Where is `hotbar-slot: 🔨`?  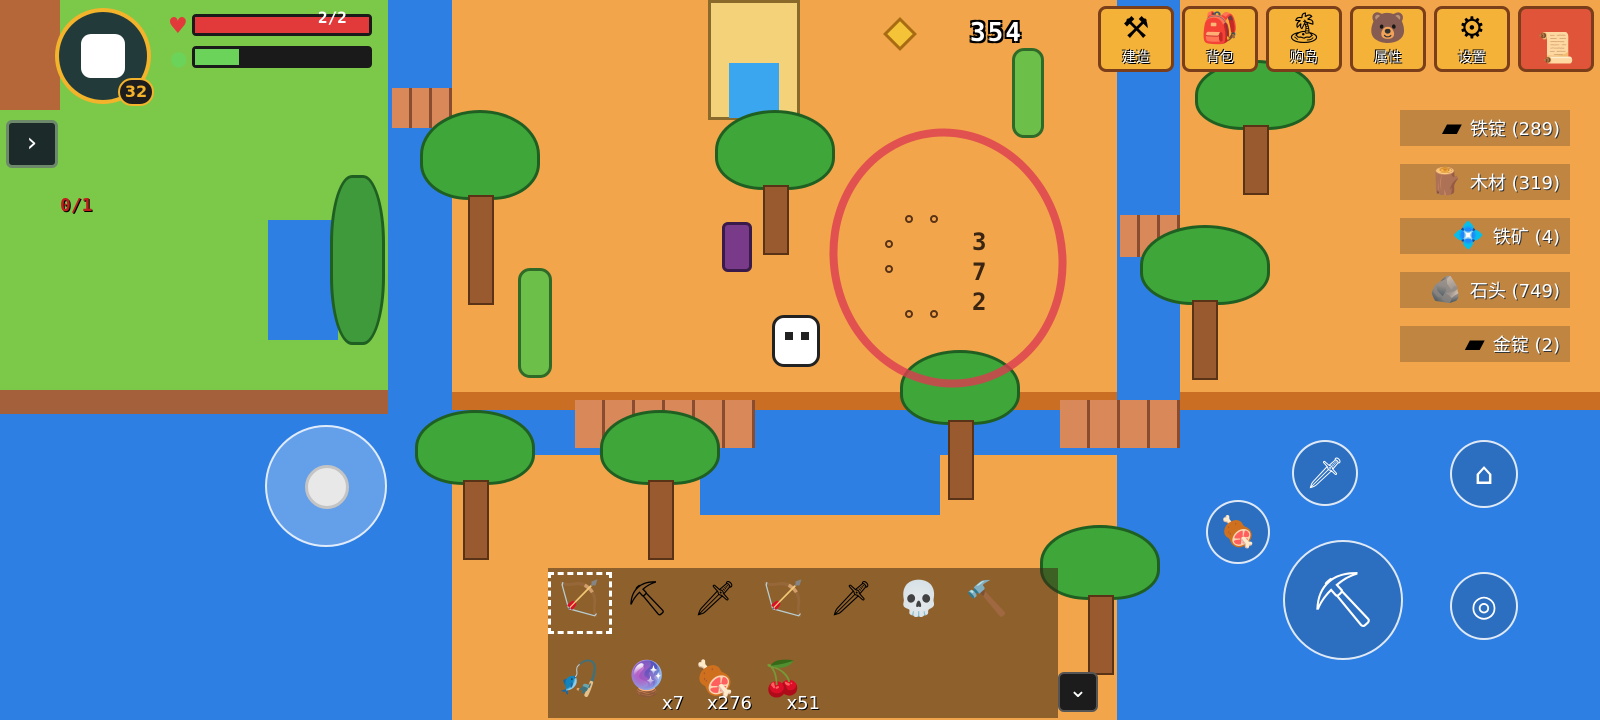
hotbar-slot: 🔨 is located at coordinates (987, 599).